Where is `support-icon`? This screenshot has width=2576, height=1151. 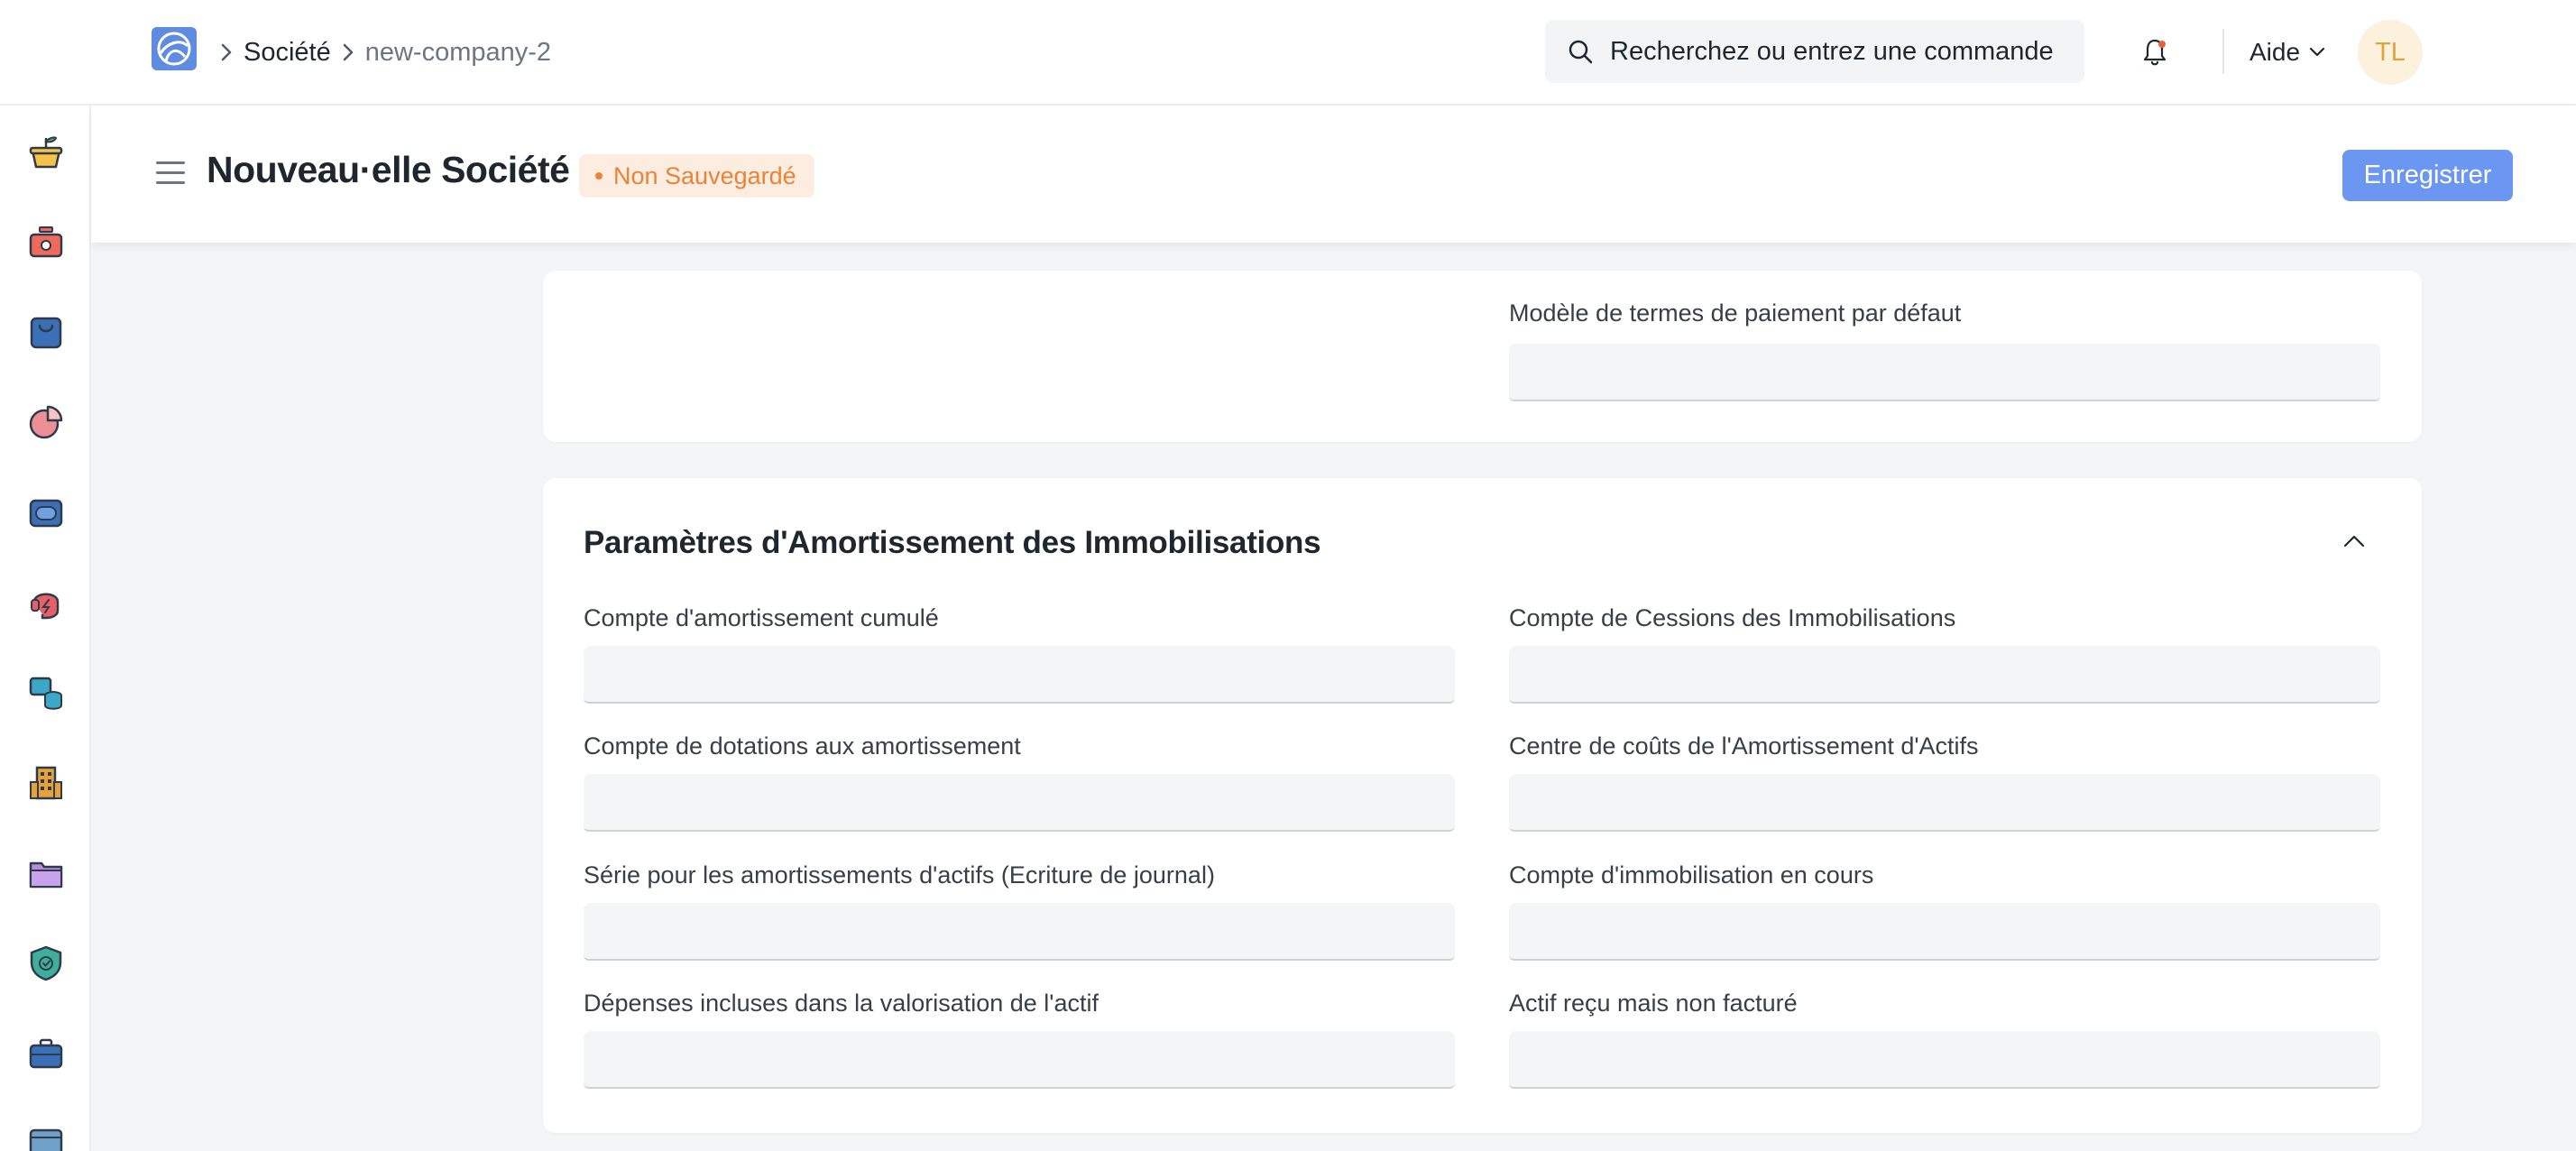
support-icon is located at coordinates (46, 603).